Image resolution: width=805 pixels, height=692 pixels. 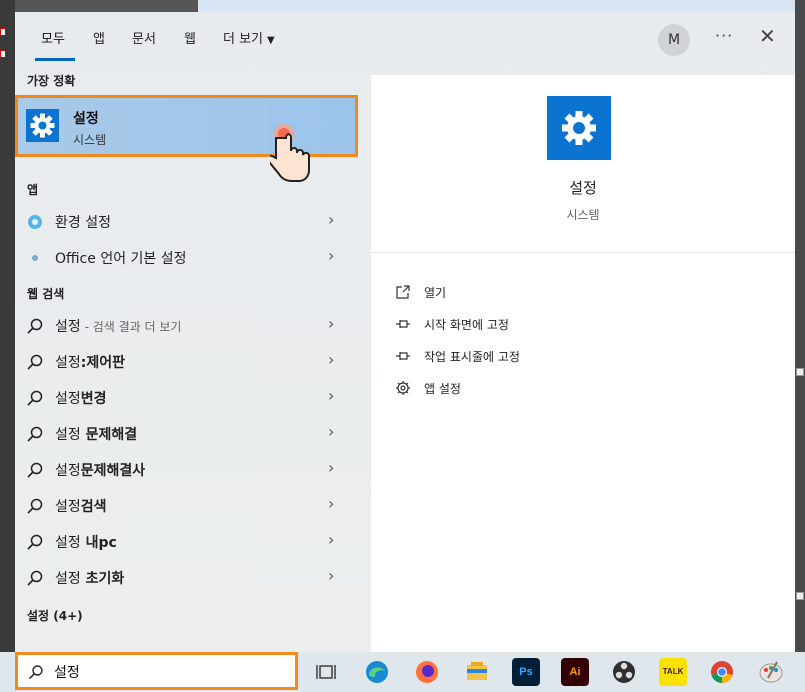 What do you see at coordinates (102, 579) in the screenshot?
I see `result-label-bold: 초기화` at bounding box center [102, 579].